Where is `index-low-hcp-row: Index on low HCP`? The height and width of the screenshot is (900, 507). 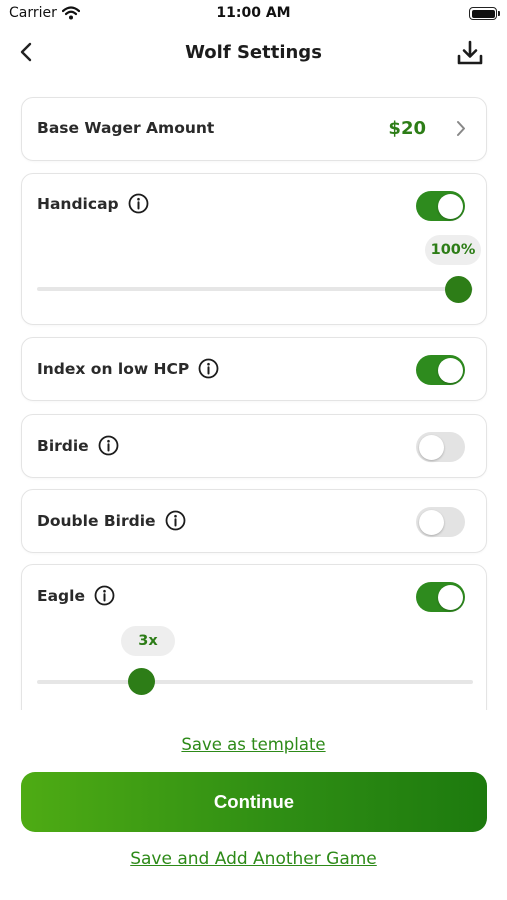 index-low-hcp-row: Index on low HCP is located at coordinates (254, 369).